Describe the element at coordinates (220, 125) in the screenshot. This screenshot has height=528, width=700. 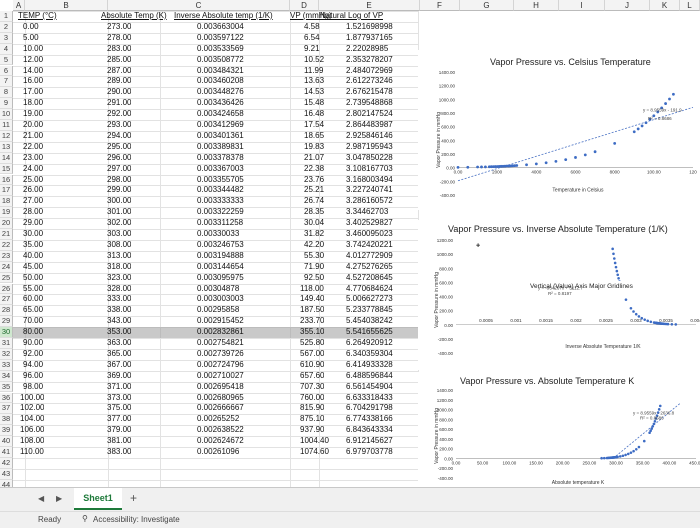
I see `data-cell: 0.003412969` at that location.